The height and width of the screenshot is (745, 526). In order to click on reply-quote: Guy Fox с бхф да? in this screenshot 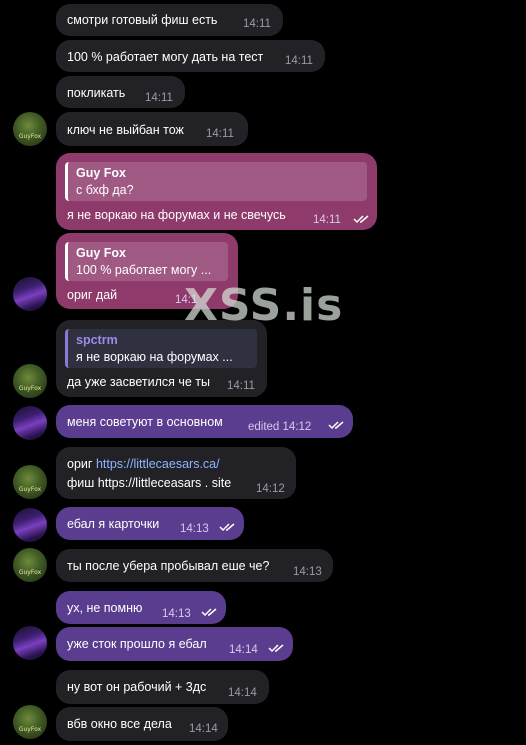, I will do `click(216, 181)`.